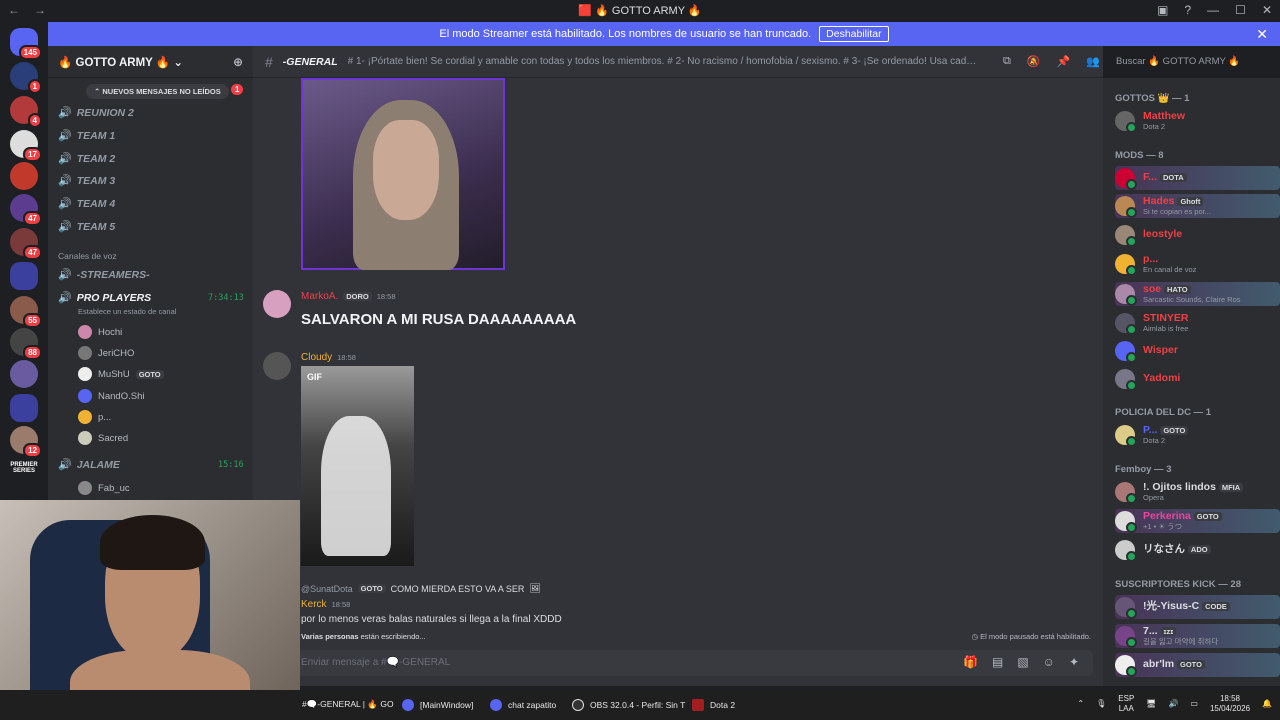 This screenshot has height=720, width=1280. What do you see at coordinates (103, 438) in the screenshot?
I see `voice-user: Sacred` at bounding box center [103, 438].